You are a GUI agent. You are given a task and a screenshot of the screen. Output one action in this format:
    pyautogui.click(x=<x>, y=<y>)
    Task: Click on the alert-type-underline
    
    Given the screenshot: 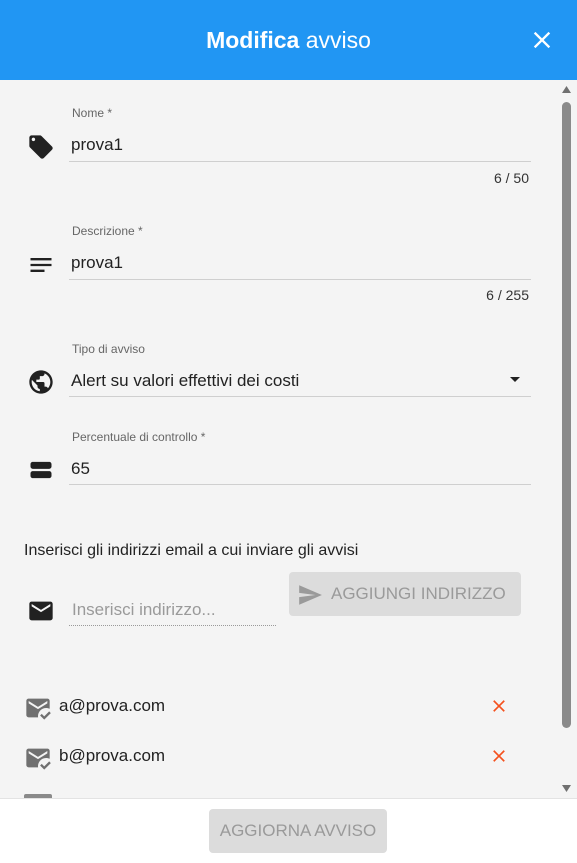 What is the action you would take?
    pyautogui.click(x=300, y=396)
    